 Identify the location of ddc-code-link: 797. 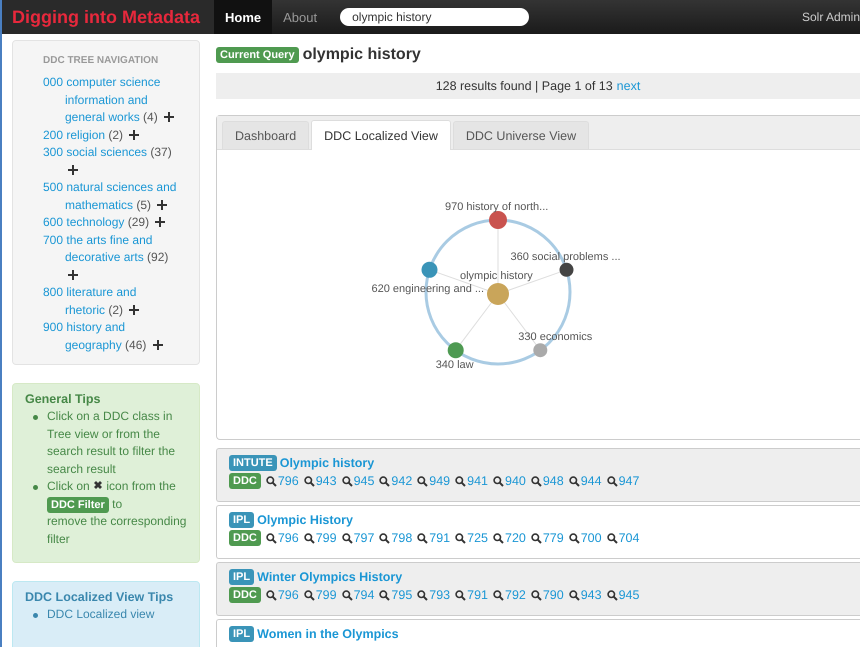
(358, 538).